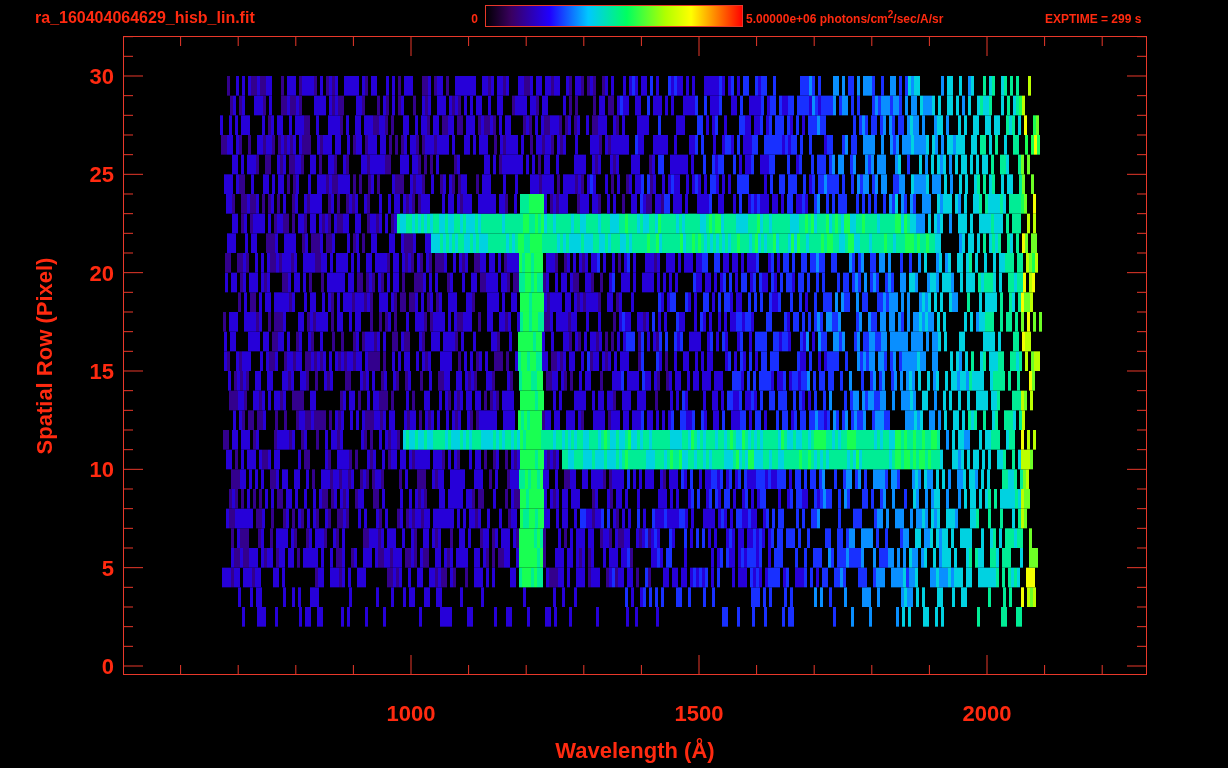 The image size is (1228, 768). Describe the element at coordinates (101, 371) in the screenshot. I see `y-tick-label: 15` at that location.